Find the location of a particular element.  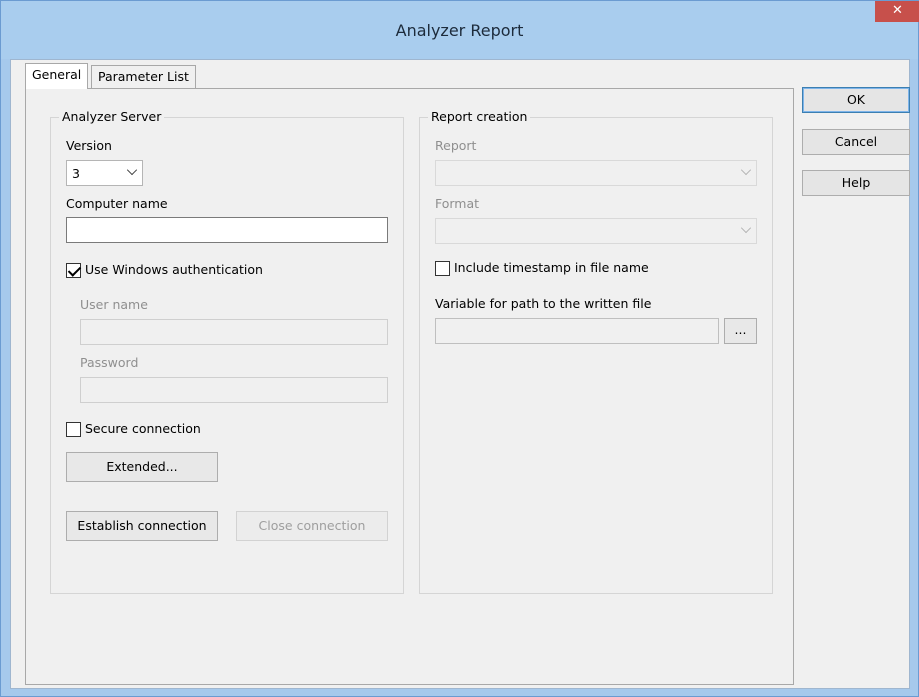

close-icon: ✕ is located at coordinates (897, 11).